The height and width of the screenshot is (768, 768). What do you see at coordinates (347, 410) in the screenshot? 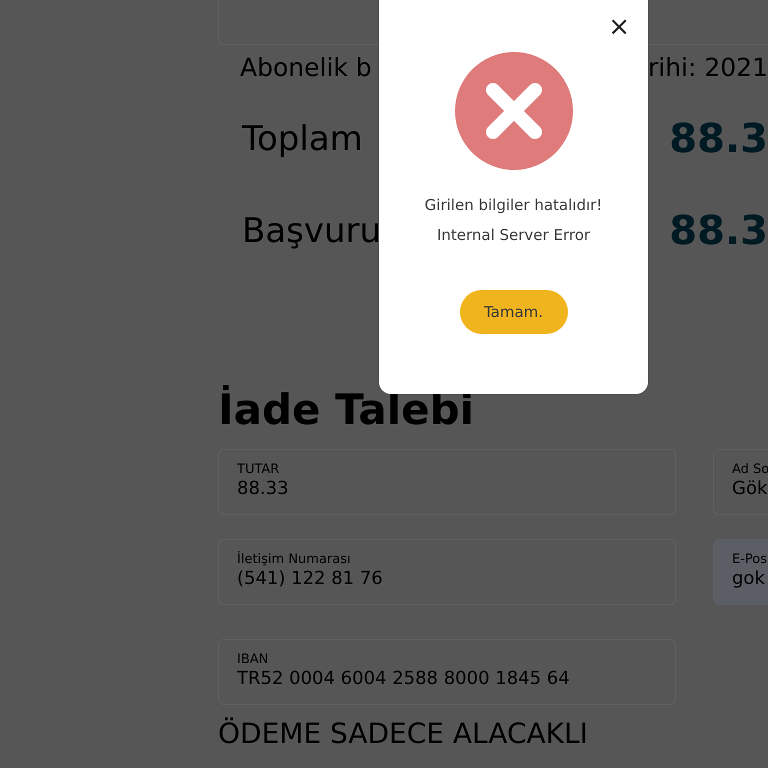
I see `section-title: İade Talebi` at bounding box center [347, 410].